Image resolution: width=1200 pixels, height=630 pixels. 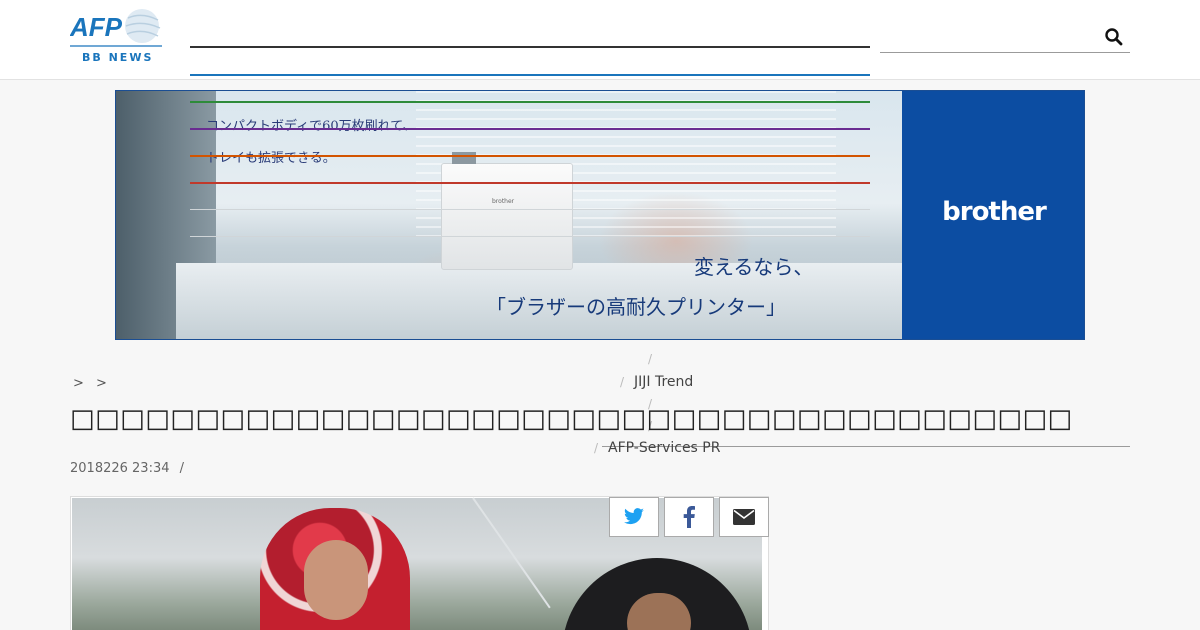 I want to click on nav-line-blue, so click(x=530, y=75).